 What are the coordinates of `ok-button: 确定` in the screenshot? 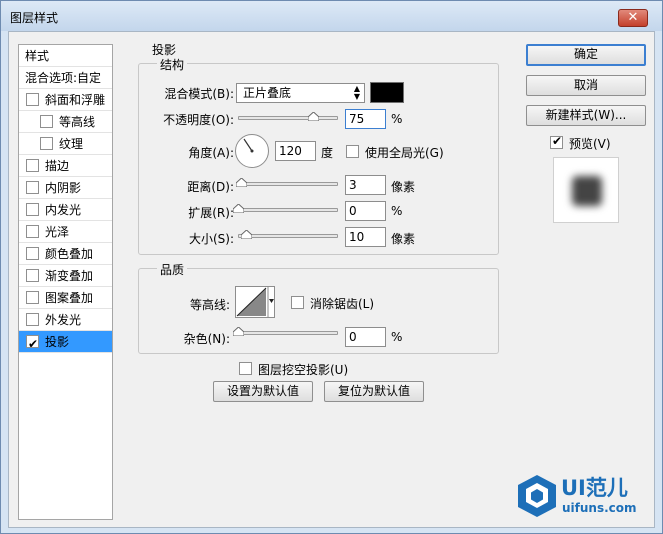 It's located at (586, 55).